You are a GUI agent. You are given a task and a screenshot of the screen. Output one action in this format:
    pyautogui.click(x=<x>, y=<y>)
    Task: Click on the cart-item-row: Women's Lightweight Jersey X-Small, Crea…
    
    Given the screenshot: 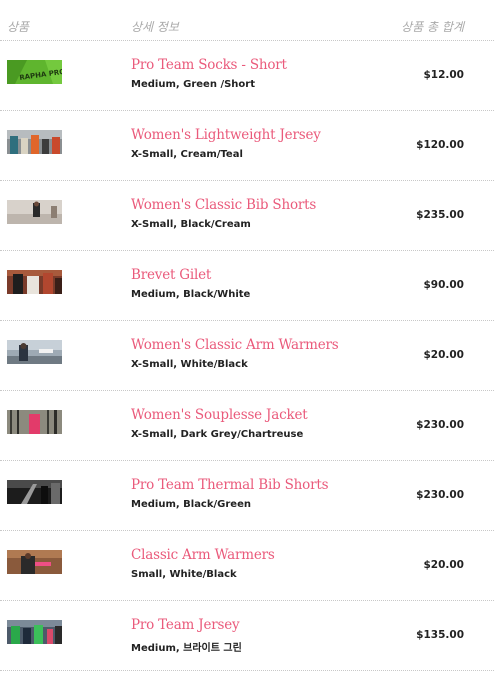 What is the action you would take?
    pyautogui.click(x=247, y=146)
    